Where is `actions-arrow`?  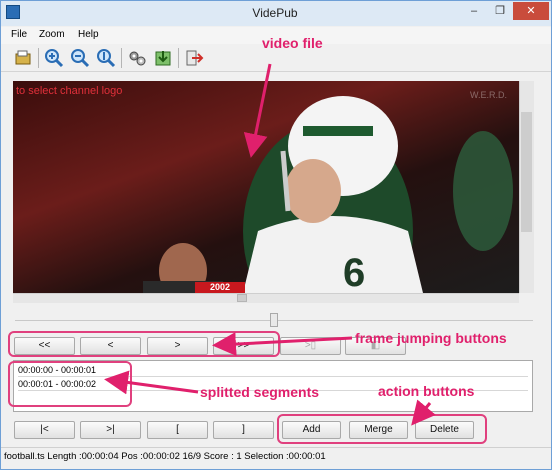 actions-arrow is located at coordinates (423, 412).